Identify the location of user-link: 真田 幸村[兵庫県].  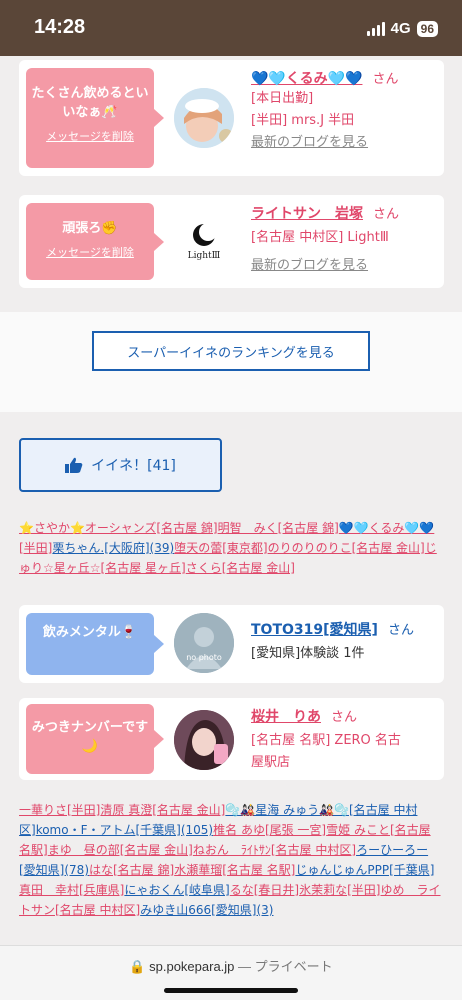
(71, 890).